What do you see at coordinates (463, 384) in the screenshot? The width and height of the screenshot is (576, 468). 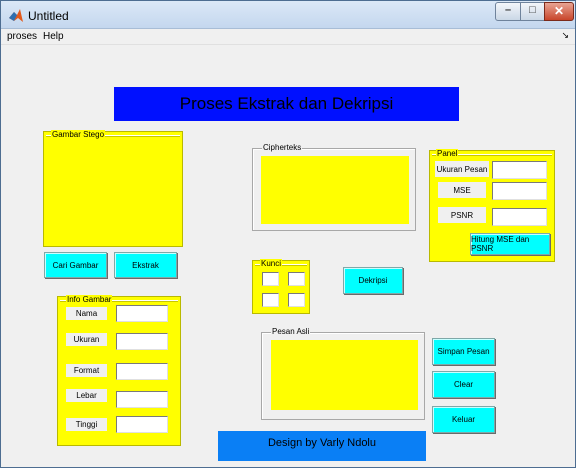 I see `clear-button: Clear` at bounding box center [463, 384].